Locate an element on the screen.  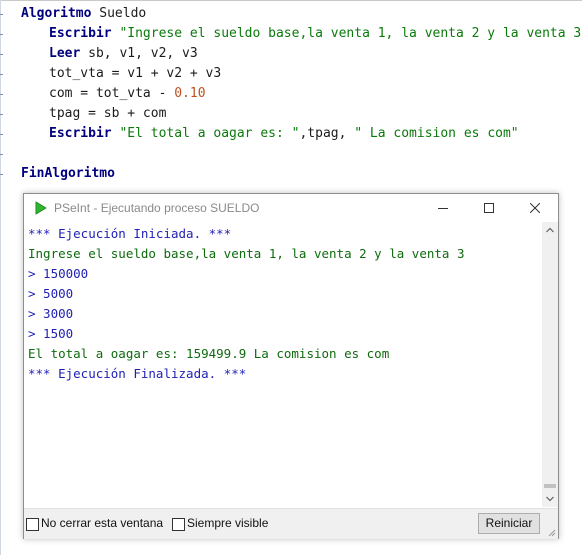
siempre-visible-checkbox is located at coordinates (178, 524).